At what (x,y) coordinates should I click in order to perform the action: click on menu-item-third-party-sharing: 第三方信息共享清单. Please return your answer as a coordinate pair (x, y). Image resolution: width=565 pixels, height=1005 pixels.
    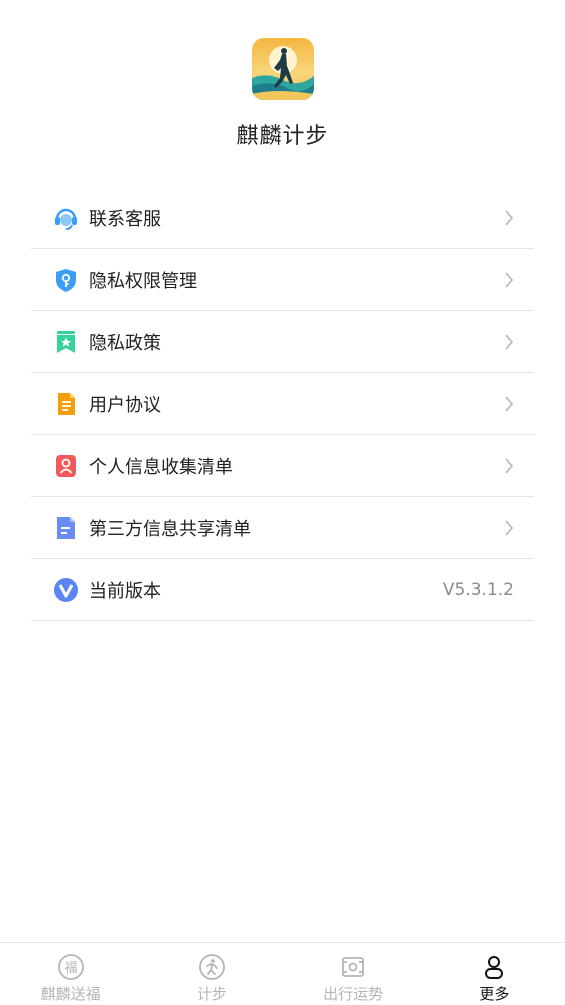
    Looking at the image, I should click on (282, 528).